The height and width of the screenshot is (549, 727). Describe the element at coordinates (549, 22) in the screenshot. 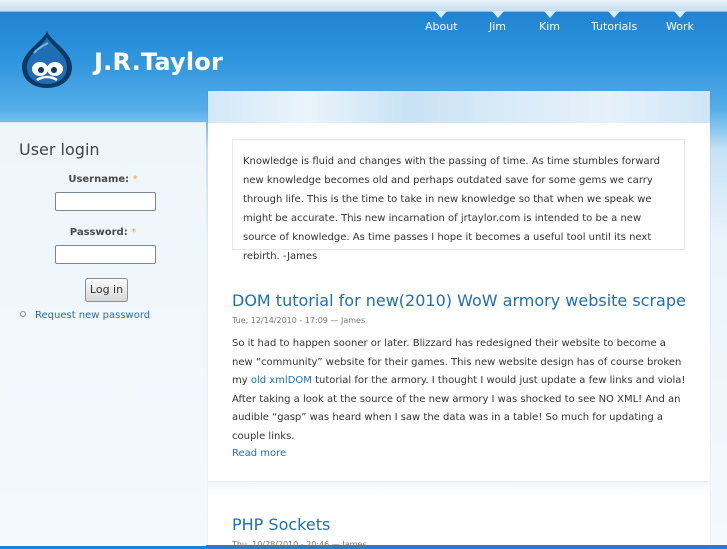

I see `nav-item-kim: Kim` at that location.